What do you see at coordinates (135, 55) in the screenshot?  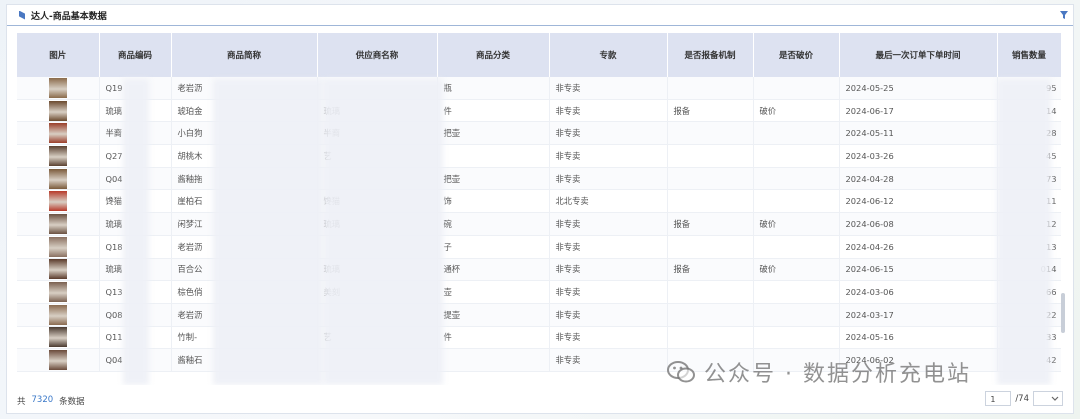 I see `column-header: 商品编码` at bounding box center [135, 55].